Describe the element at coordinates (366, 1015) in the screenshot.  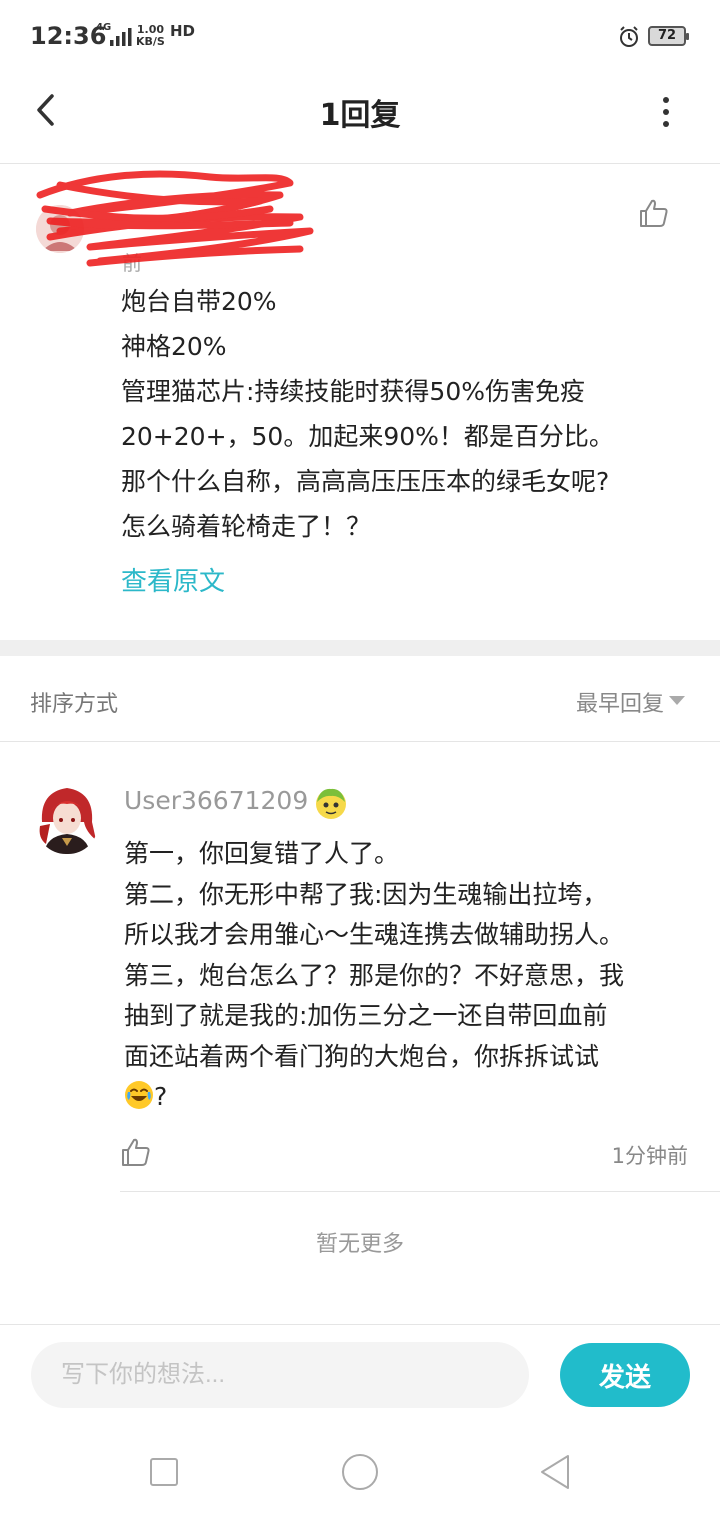
I see `content-line: 抽到了就是我的:加伤三分之一还自带回血前` at that location.